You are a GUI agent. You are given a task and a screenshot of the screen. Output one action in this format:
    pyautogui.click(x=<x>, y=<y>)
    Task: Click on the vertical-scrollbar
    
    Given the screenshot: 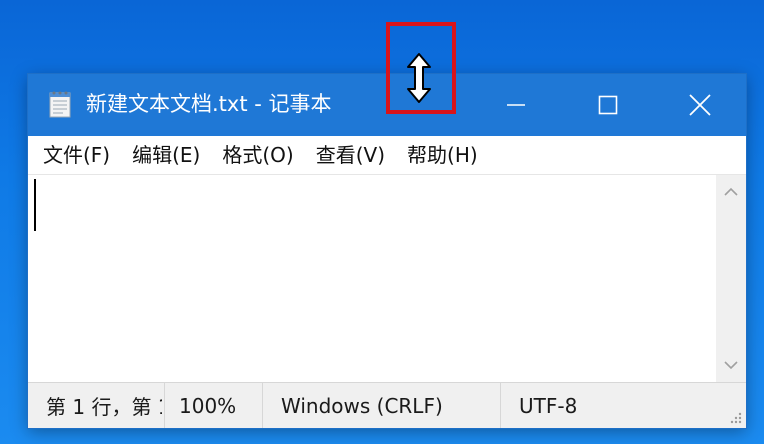 What is the action you would take?
    pyautogui.click(x=731, y=278)
    